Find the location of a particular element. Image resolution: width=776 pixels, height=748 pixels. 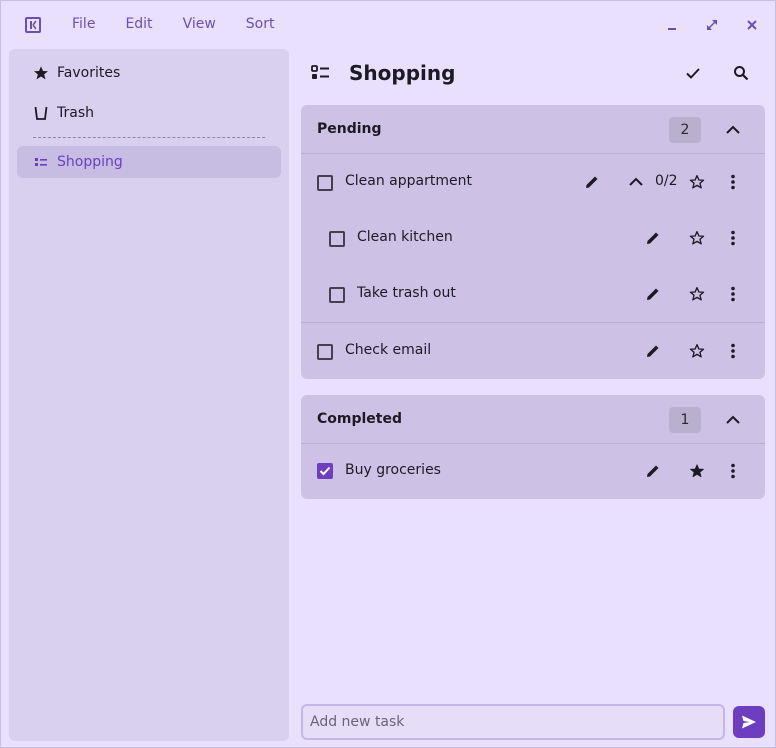

title-bar: File Edit View Sort is located at coordinates (388, 24).